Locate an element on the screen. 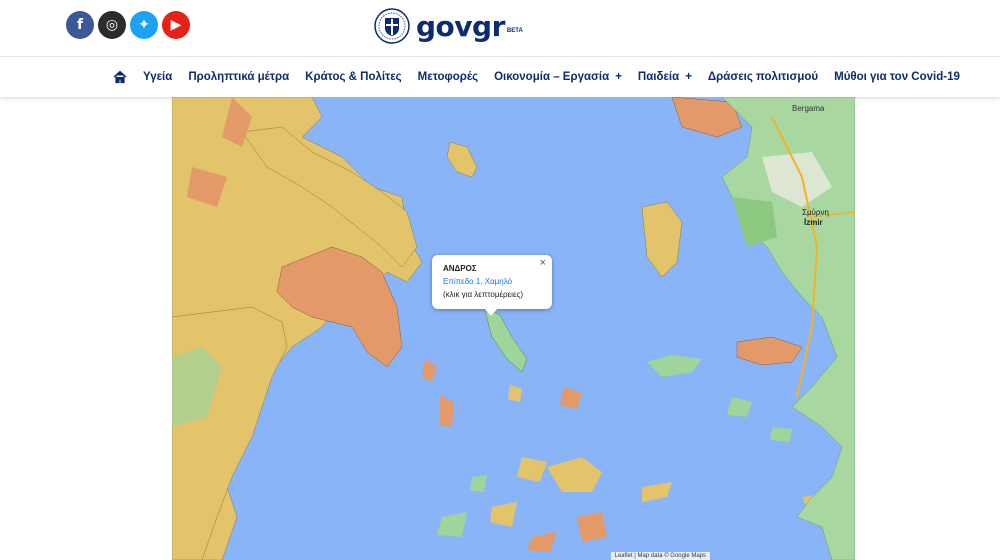 Image resolution: width=1000 pixels, height=560 pixels. nav-item: Οικονομία – Εργασία + is located at coordinates (558, 77).